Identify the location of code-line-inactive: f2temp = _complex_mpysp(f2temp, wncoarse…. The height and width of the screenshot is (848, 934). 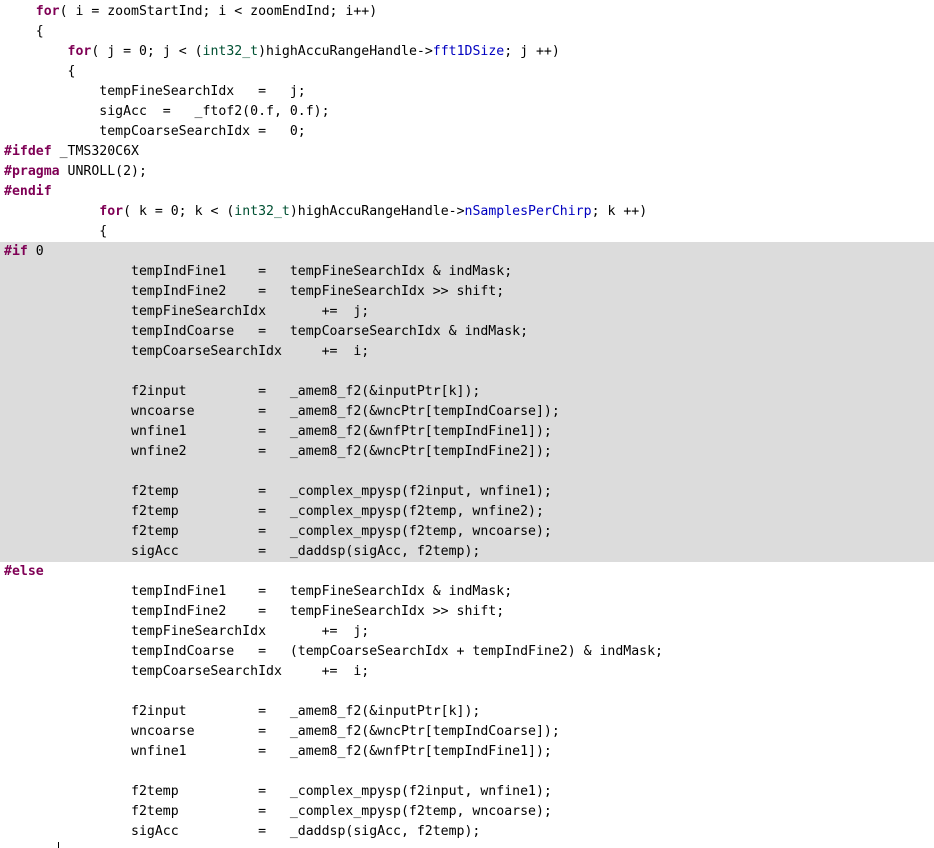
(467, 532).